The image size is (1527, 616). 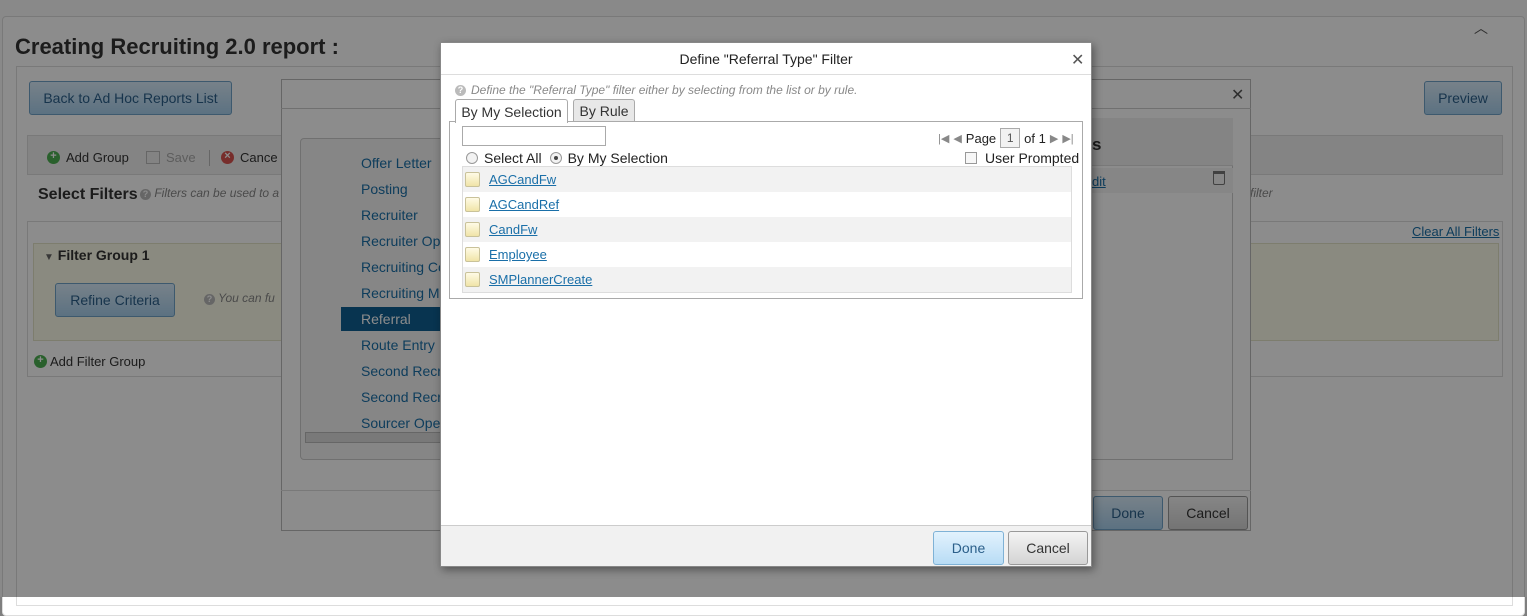 What do you see at coordinates (524, 204) in the screenshot?
I see `item-label: AGCandRef` at bounding box center [524, 204].